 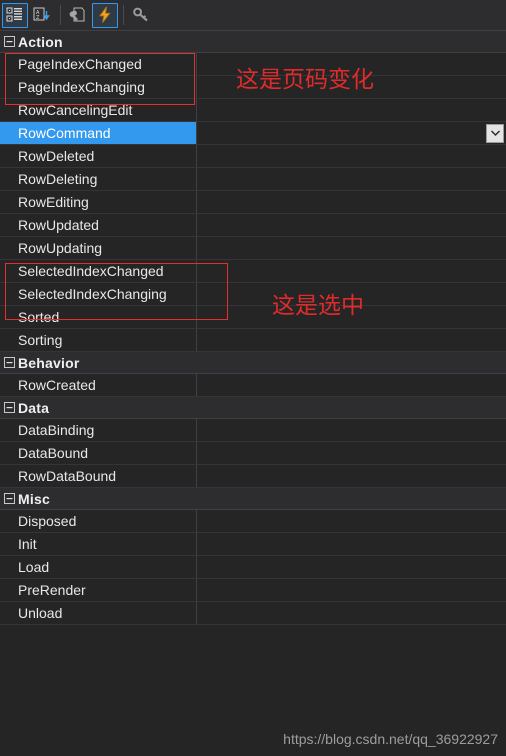 I want to click on toolbar-separator, so click(x=60, y=15).